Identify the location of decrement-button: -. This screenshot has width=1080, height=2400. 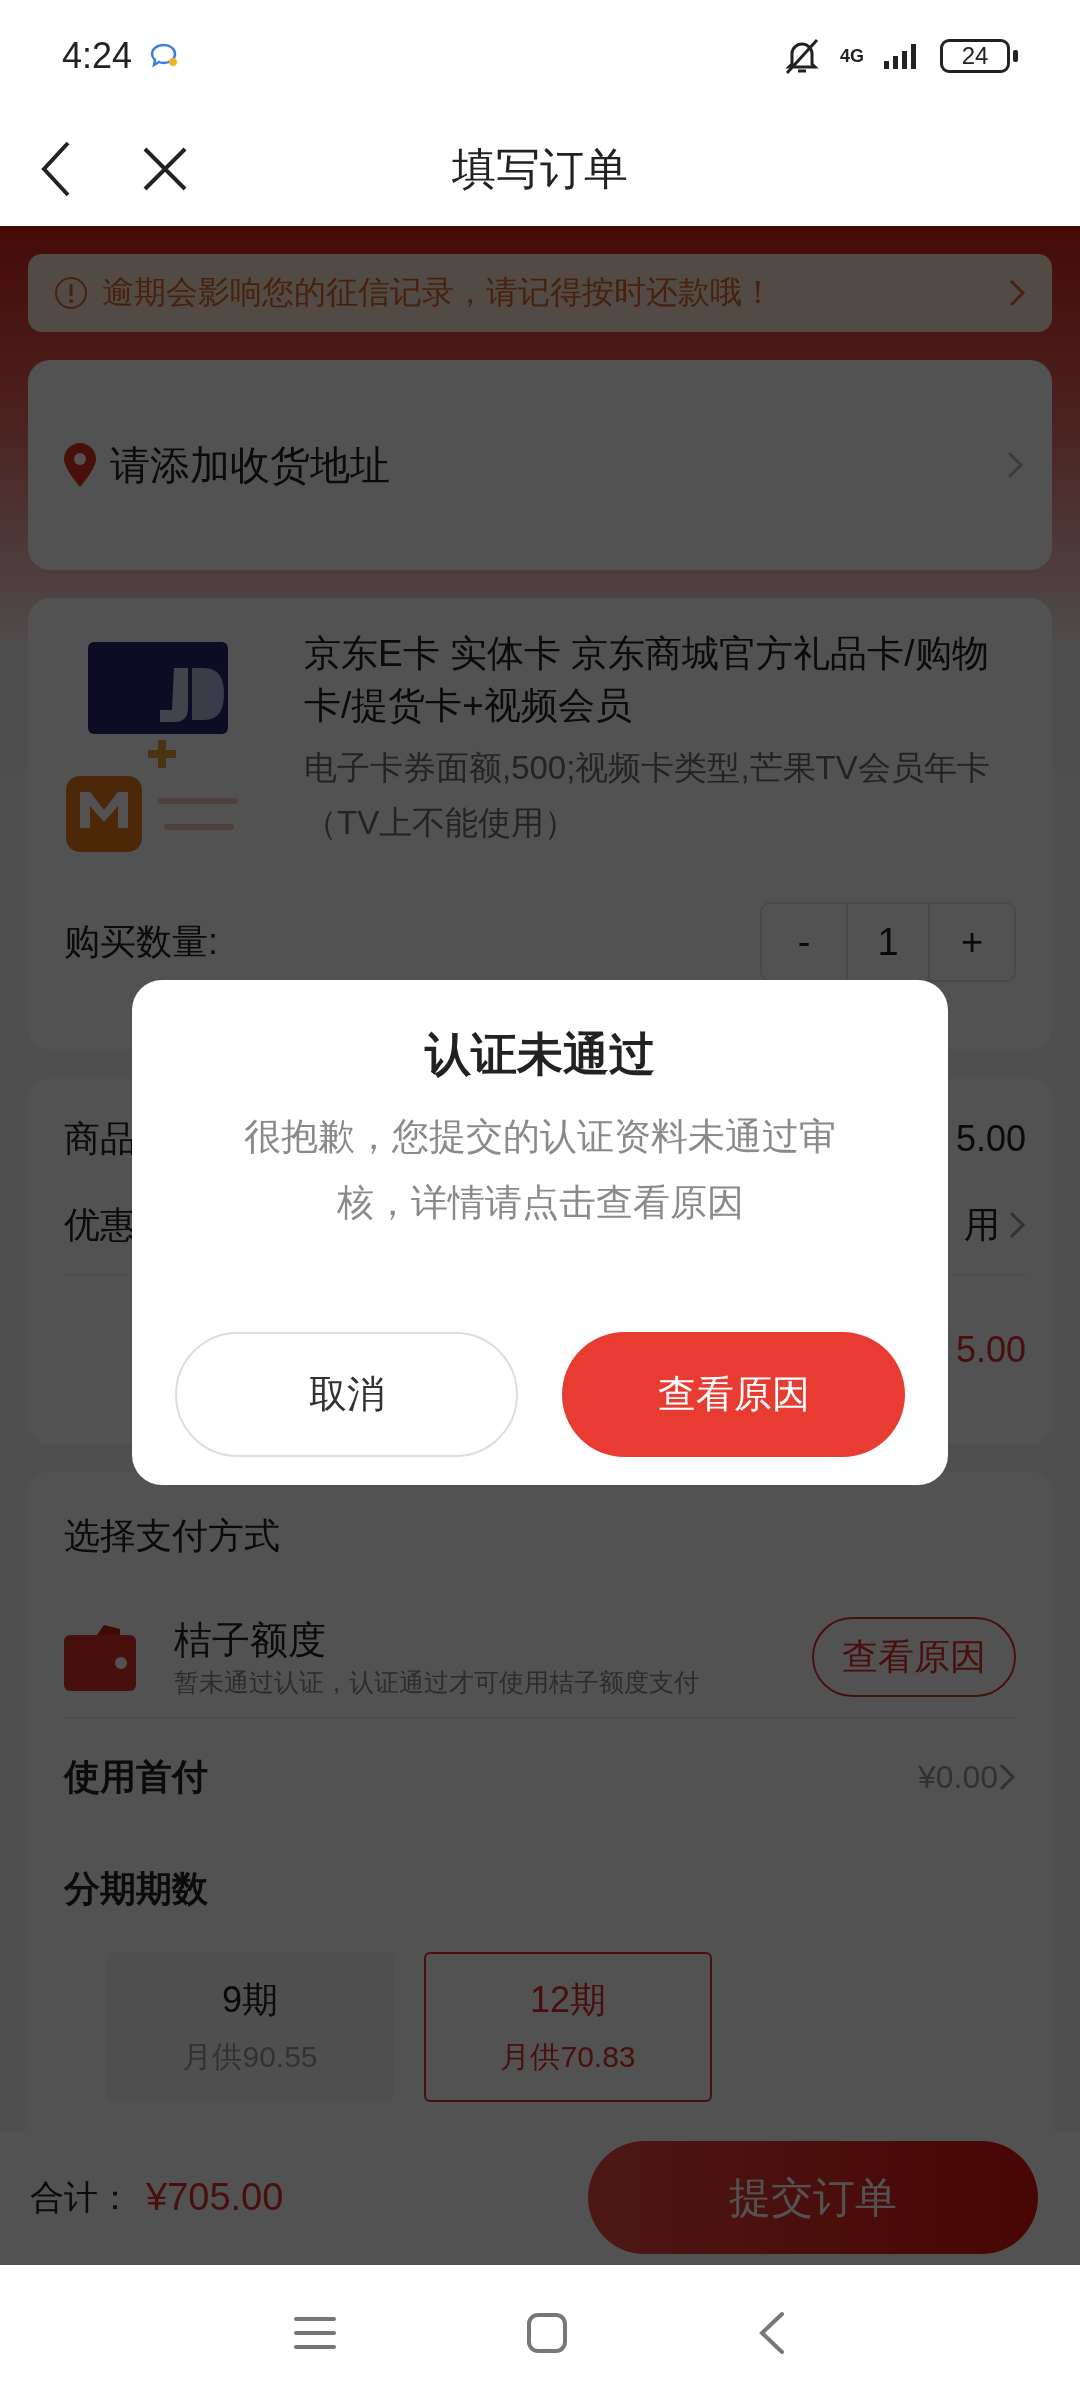
(804, 942).